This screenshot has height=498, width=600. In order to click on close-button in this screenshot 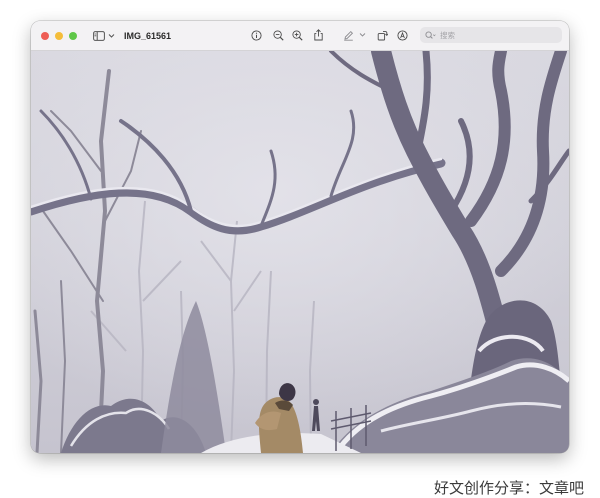, I will do `click(45, 35)`.